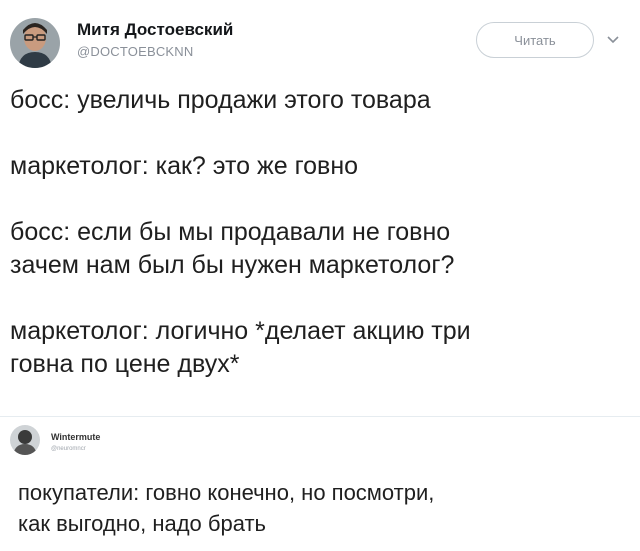  What do you see at coordinates (535, 40) in the screenshot?
I see `follow-button: Читать` at bounding box center [535, 40].